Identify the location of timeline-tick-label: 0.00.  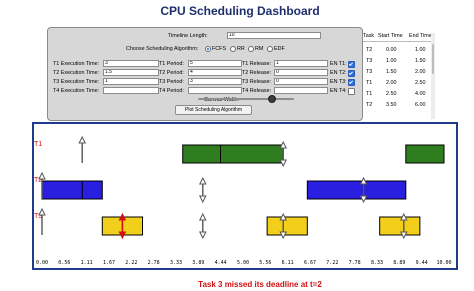
(42, 263).